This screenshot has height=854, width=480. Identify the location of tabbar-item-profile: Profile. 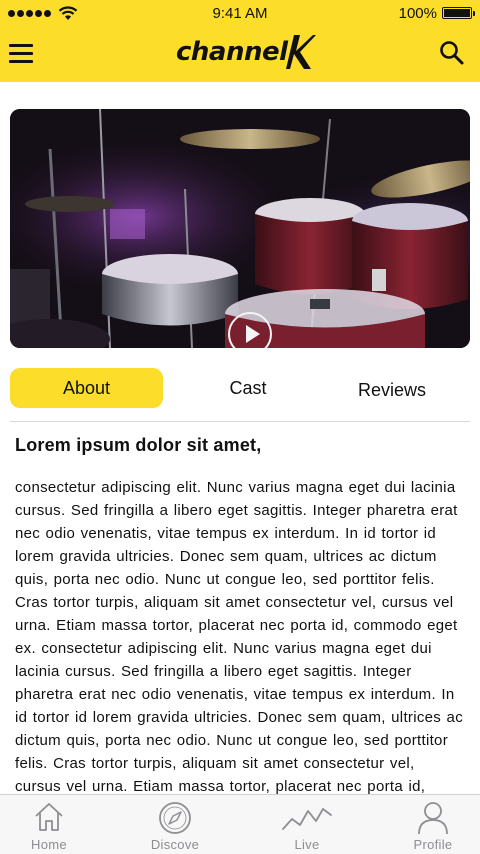
(432, 824).